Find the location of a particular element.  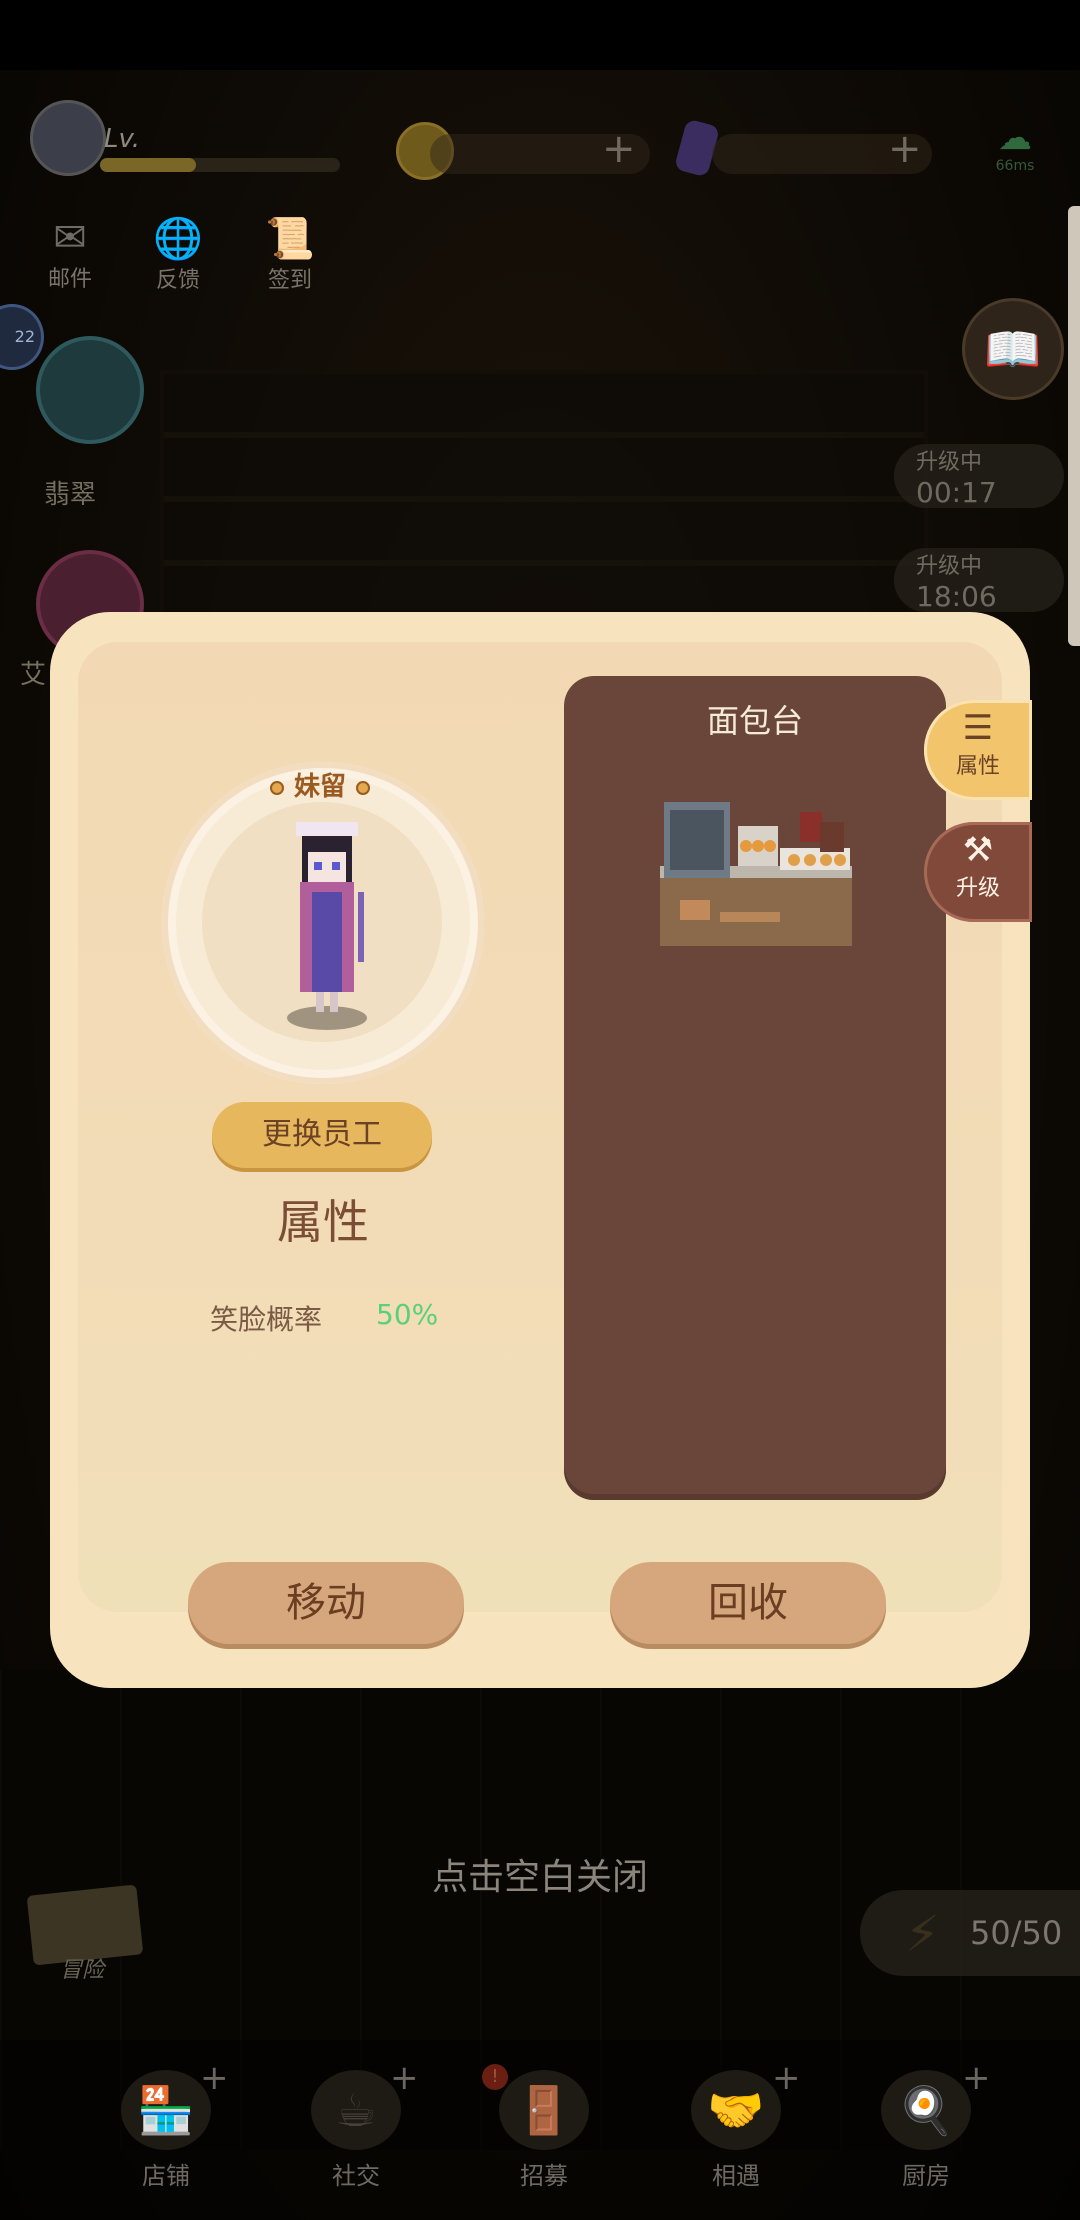

station-panel: 面包台 is located at coordinates (755, 1088).